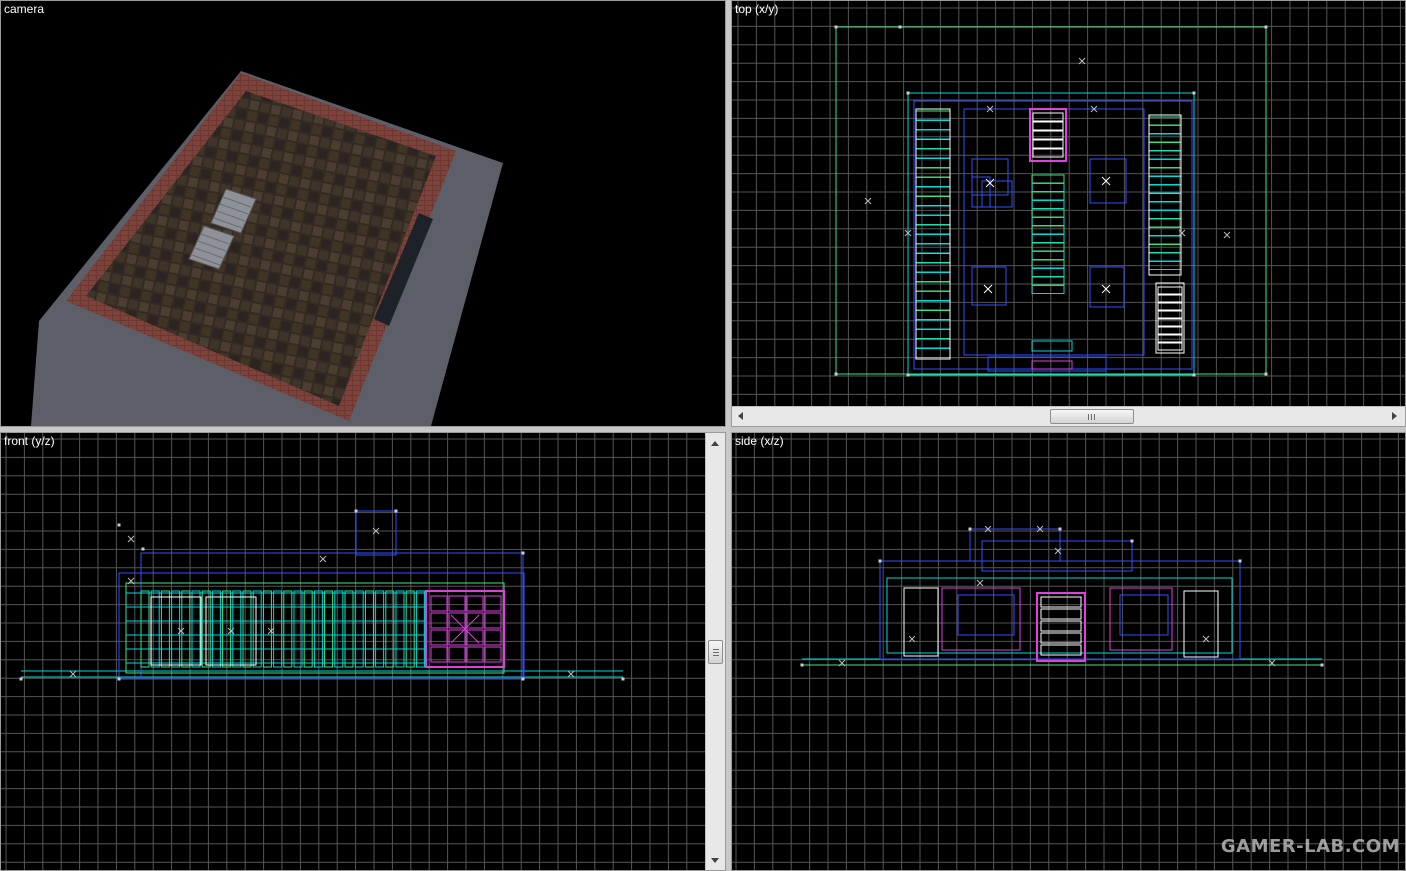  Describe the element at coordinates (1394, 416) in the screenshot. I see `arrow-right-icon` at that location.